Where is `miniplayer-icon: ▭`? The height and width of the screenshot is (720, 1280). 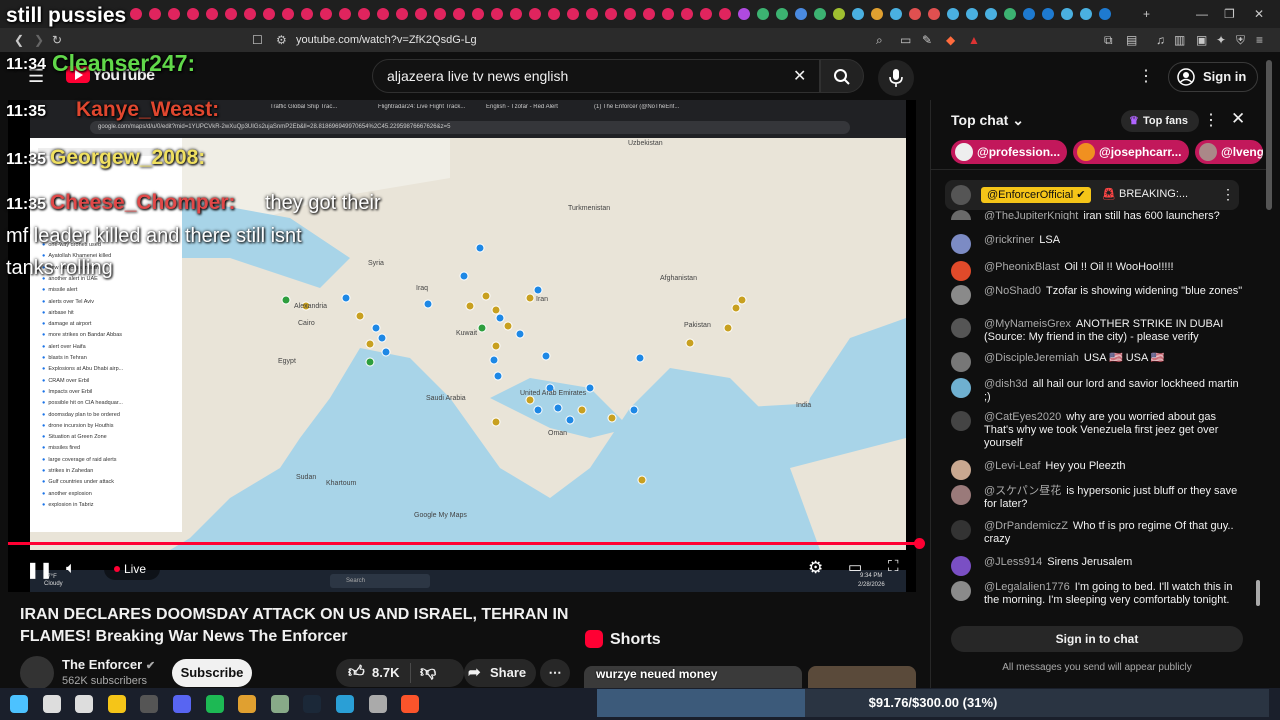
miniplayer-icon: ▭ is located at coordinates (855, 567).